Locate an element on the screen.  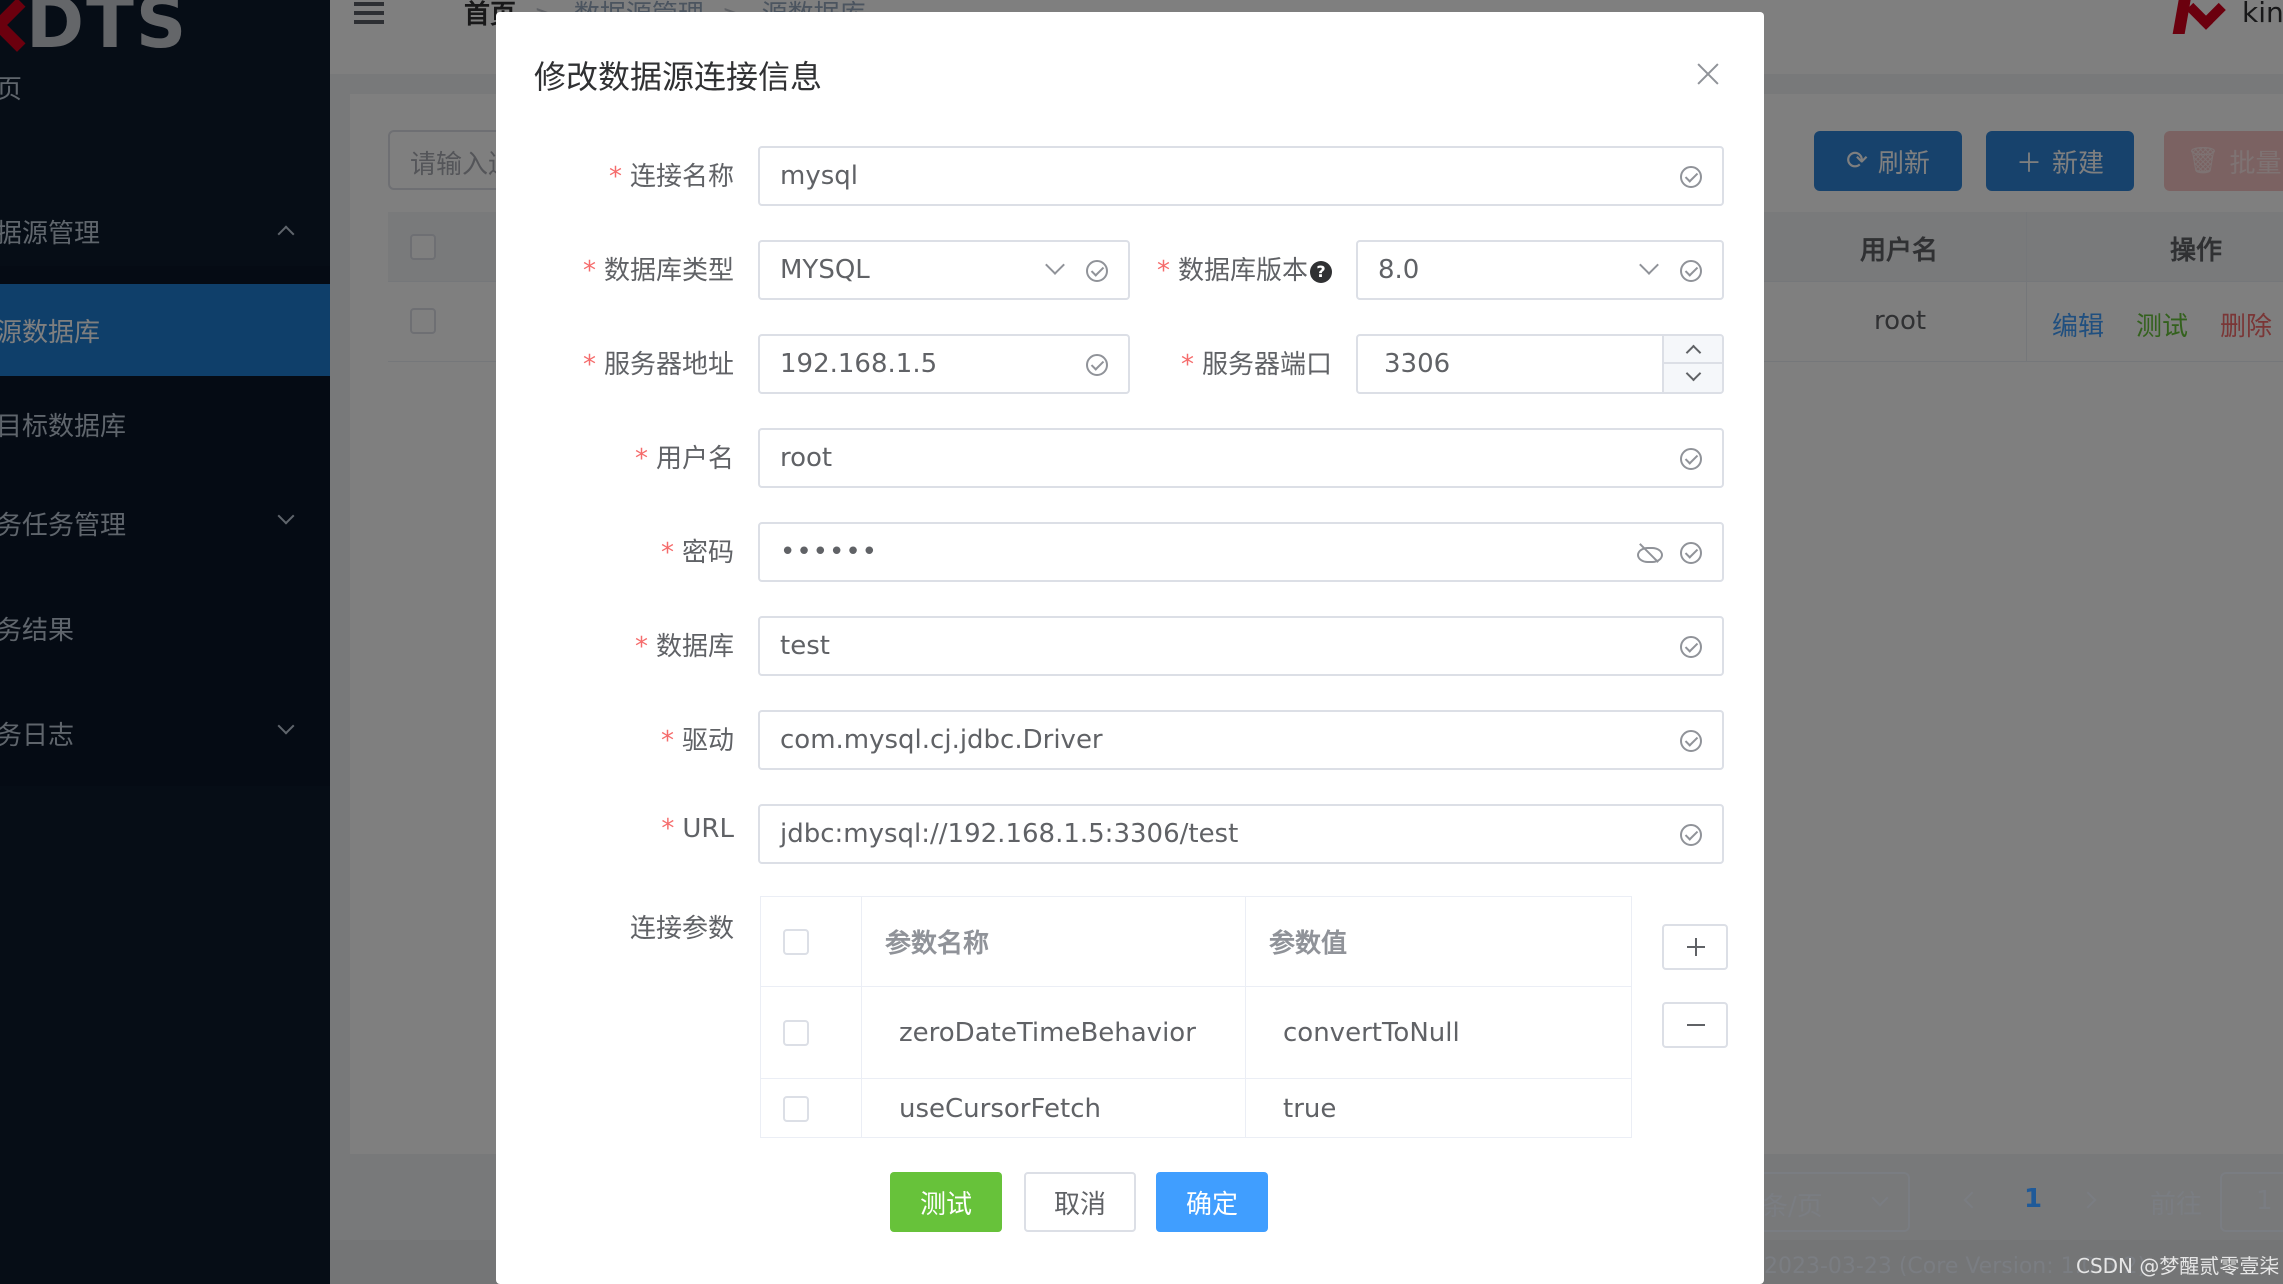
page-size-value: 条/页 is located at coordinates (1792, 1207).